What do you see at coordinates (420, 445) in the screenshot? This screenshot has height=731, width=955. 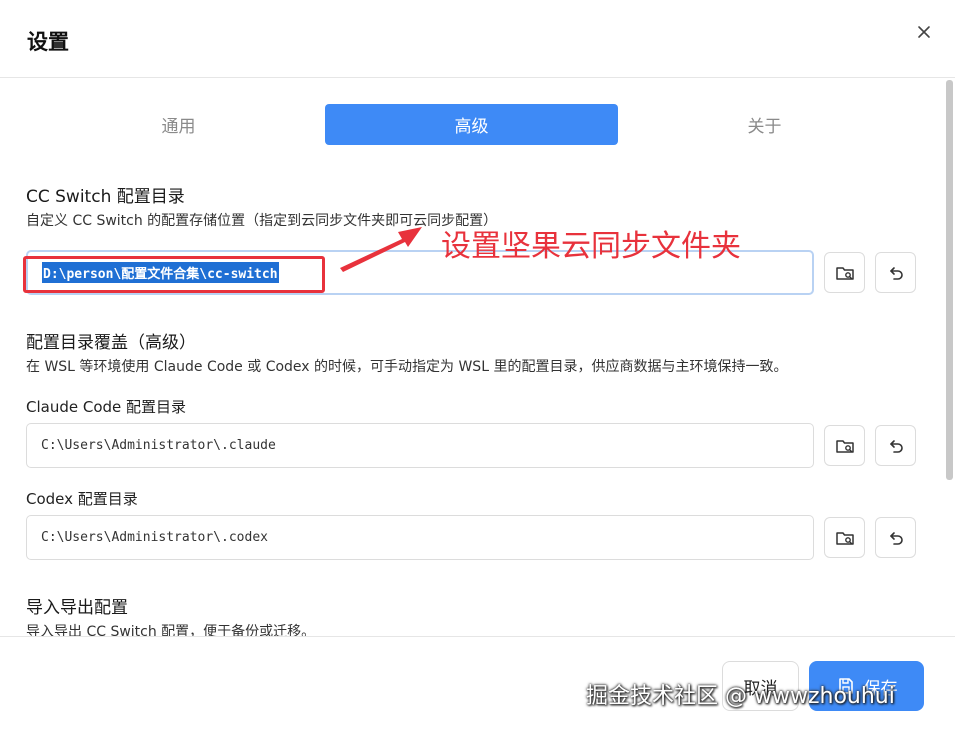 I see `claude-dir-input: C:\Users\Administrator\.claude` at bounding box center [420, 445].